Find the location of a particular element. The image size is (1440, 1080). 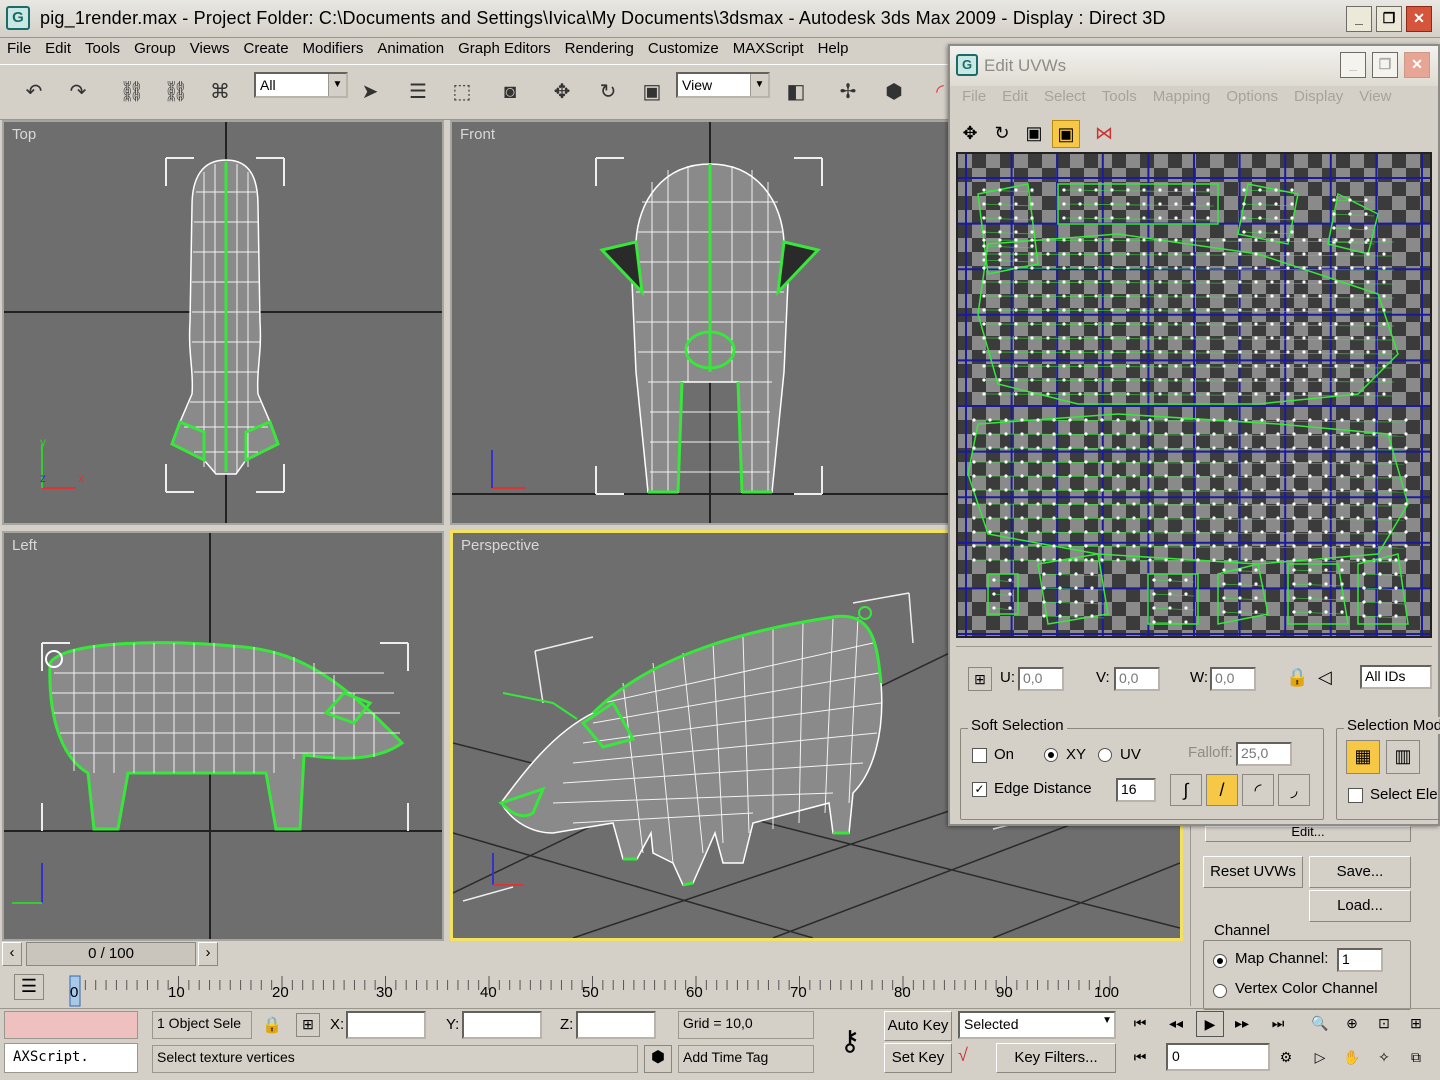

set-keys-key-icon: ⚷ is located at coordinates (850, 1043).